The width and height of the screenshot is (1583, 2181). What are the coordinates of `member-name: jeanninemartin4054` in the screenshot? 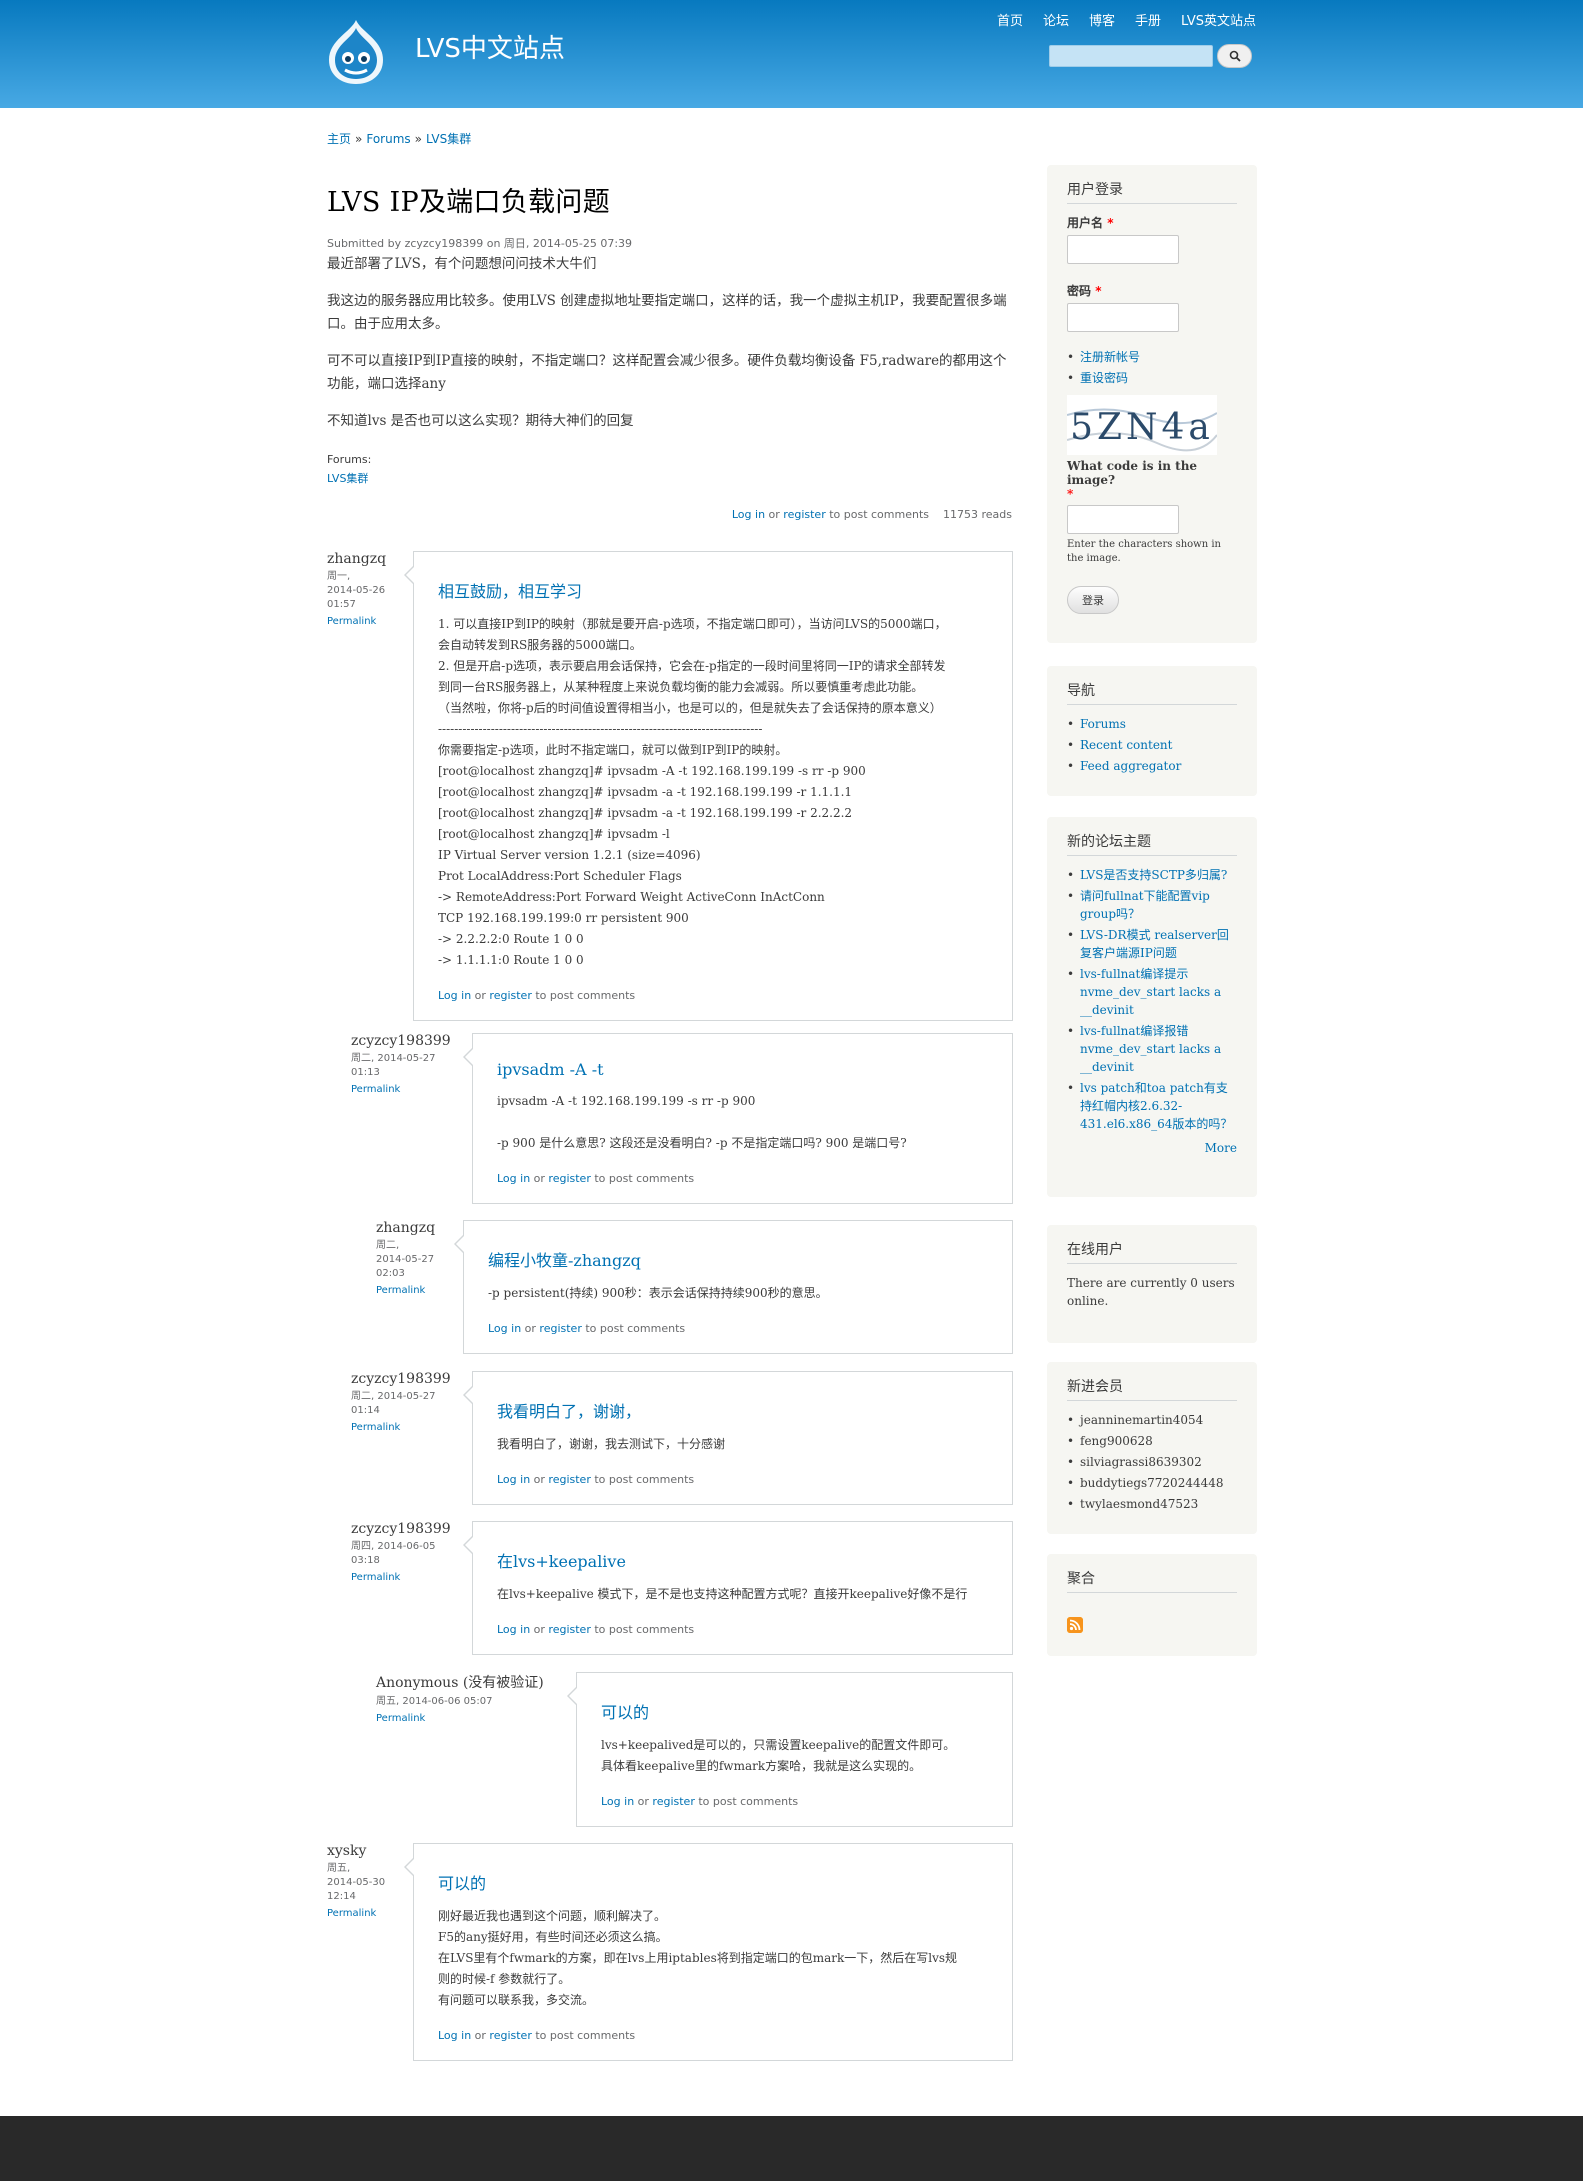 It's located at (1152, 1420).